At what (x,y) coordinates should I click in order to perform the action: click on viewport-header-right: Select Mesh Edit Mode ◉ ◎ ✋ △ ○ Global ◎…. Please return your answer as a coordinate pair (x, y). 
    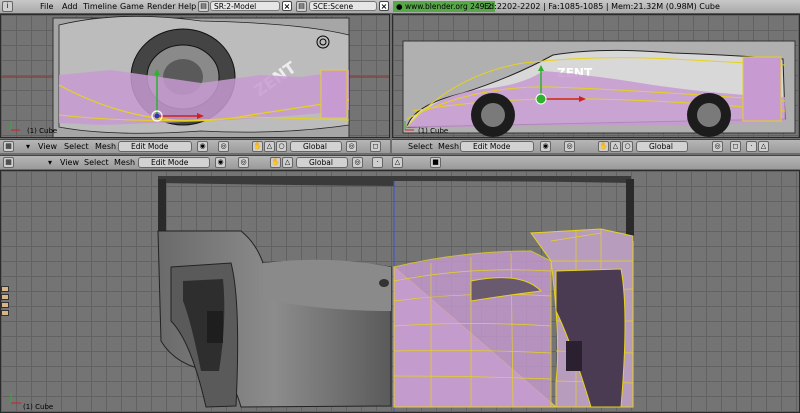
    Looking at the image, I should click on (596, 146).